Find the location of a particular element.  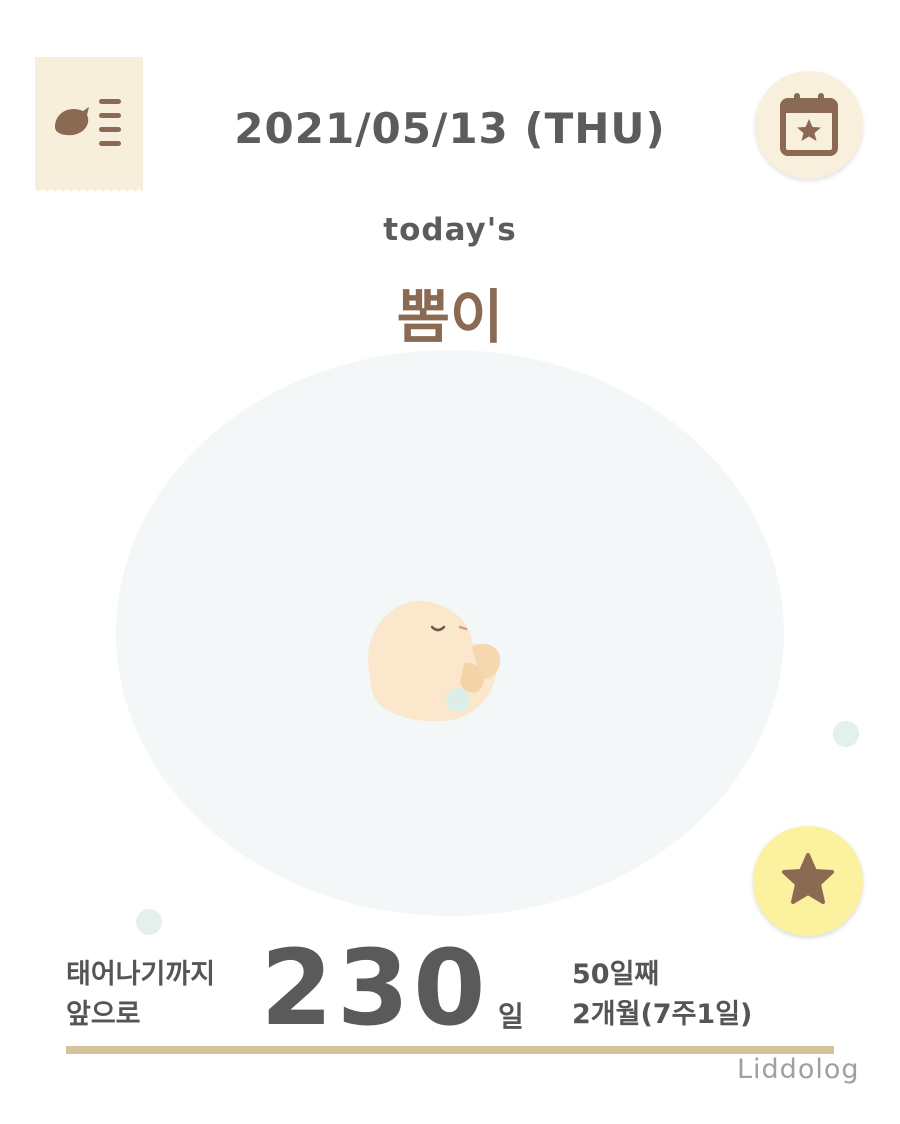

favorite-button is located at coordinates (808, 881).